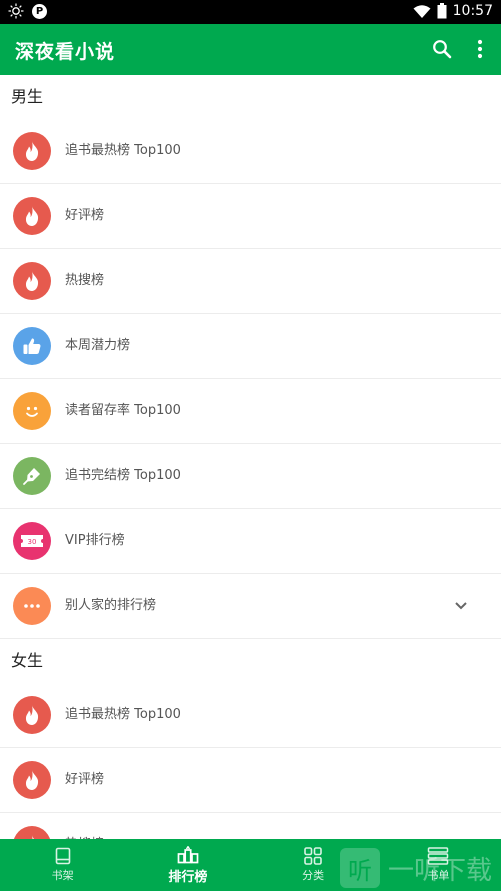 The height and width of the screenshot is (891, 501). What do you see at coordinates (123, 475) in the screenshot?
I see `list-item-label: 追书完结榜 Top100` at bounding box center [123, 475].